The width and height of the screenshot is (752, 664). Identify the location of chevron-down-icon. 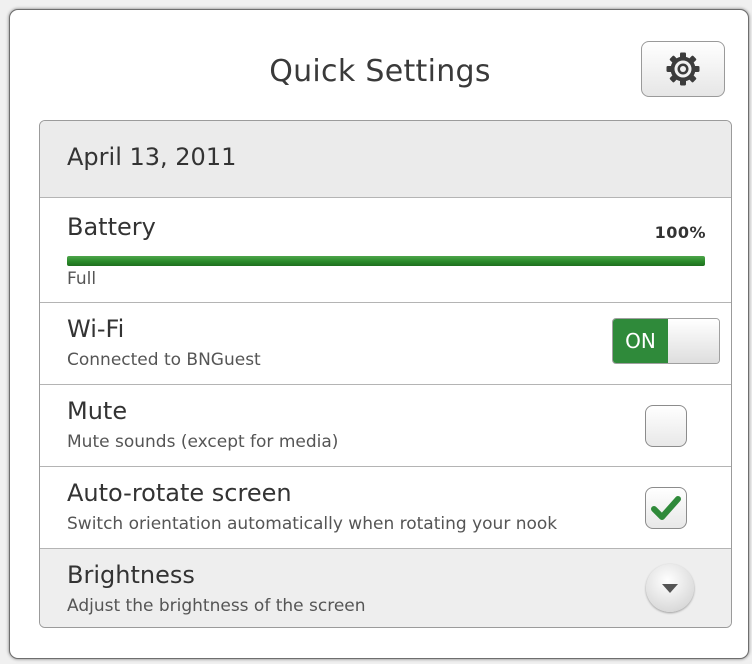
(670, 588).